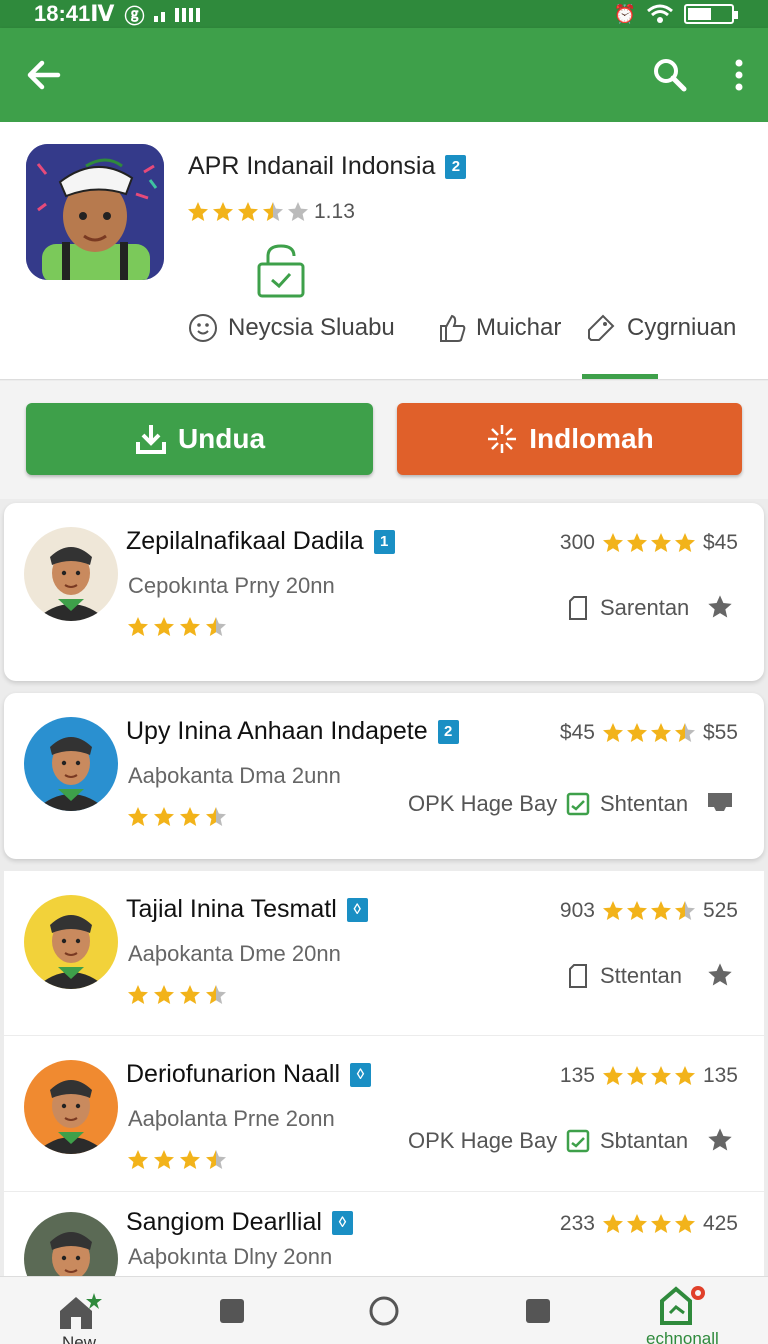 The image size is (768, 1344). Describe the element at coordinates (384, 440) in the screenshot. I see `action-bar: Unduа Indlomah` at that location.